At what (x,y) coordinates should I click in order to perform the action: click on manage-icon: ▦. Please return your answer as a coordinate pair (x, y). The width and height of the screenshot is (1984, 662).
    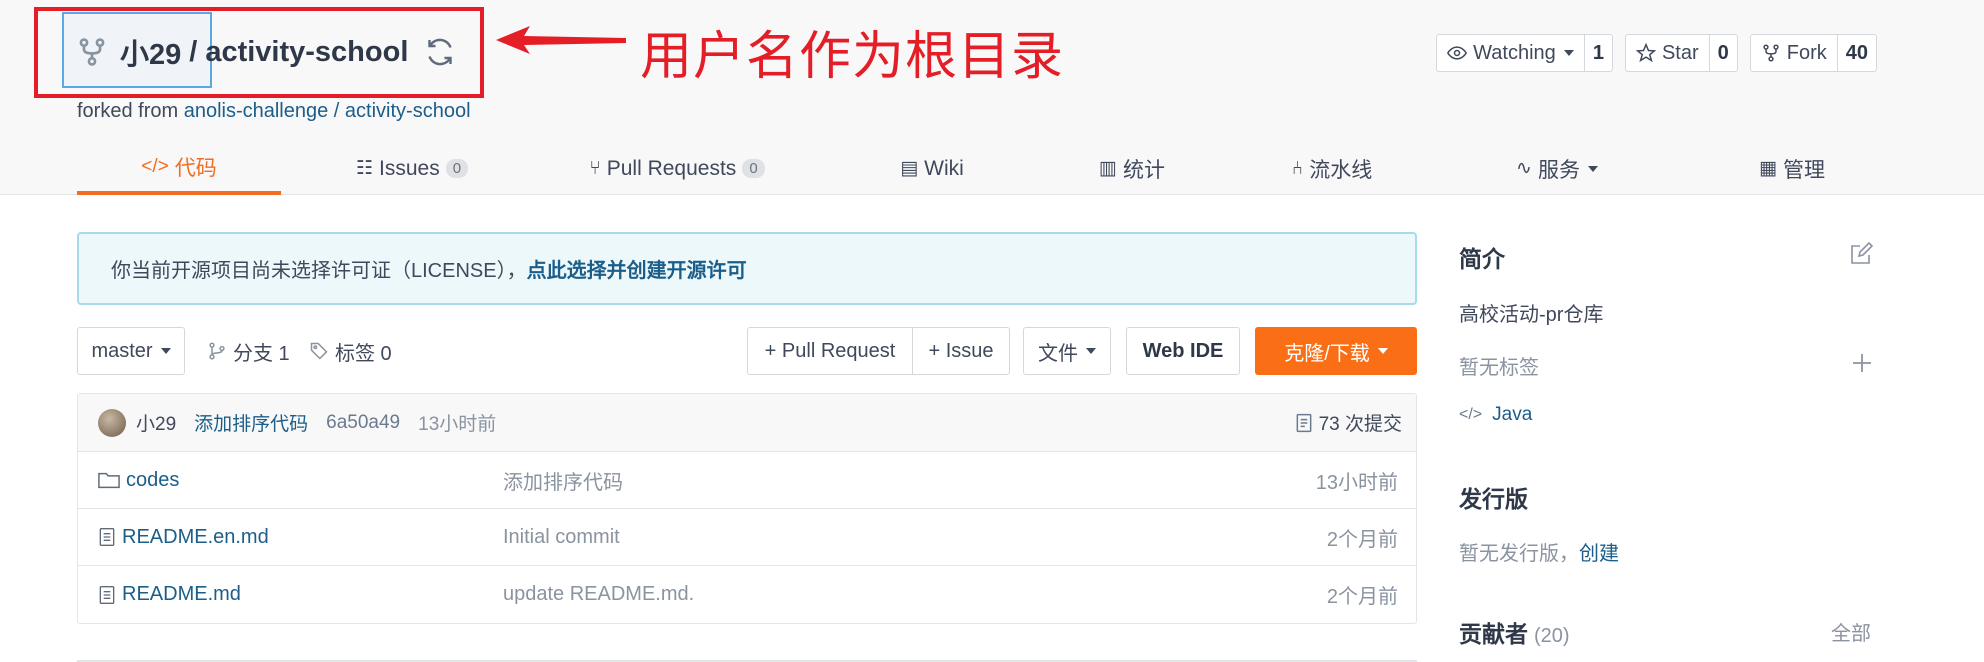
    Looking at the image, I should click on (1768, 168).